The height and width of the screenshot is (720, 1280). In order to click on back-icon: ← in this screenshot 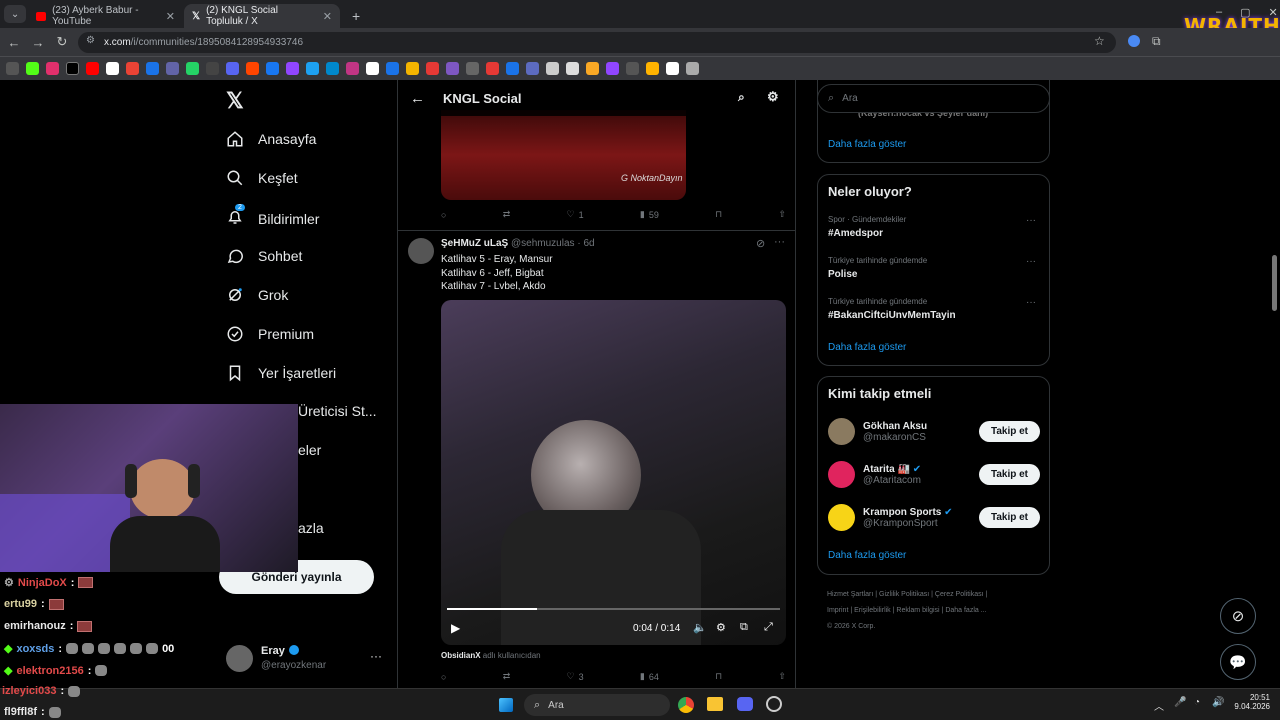, I will do `click(14, 42)`.